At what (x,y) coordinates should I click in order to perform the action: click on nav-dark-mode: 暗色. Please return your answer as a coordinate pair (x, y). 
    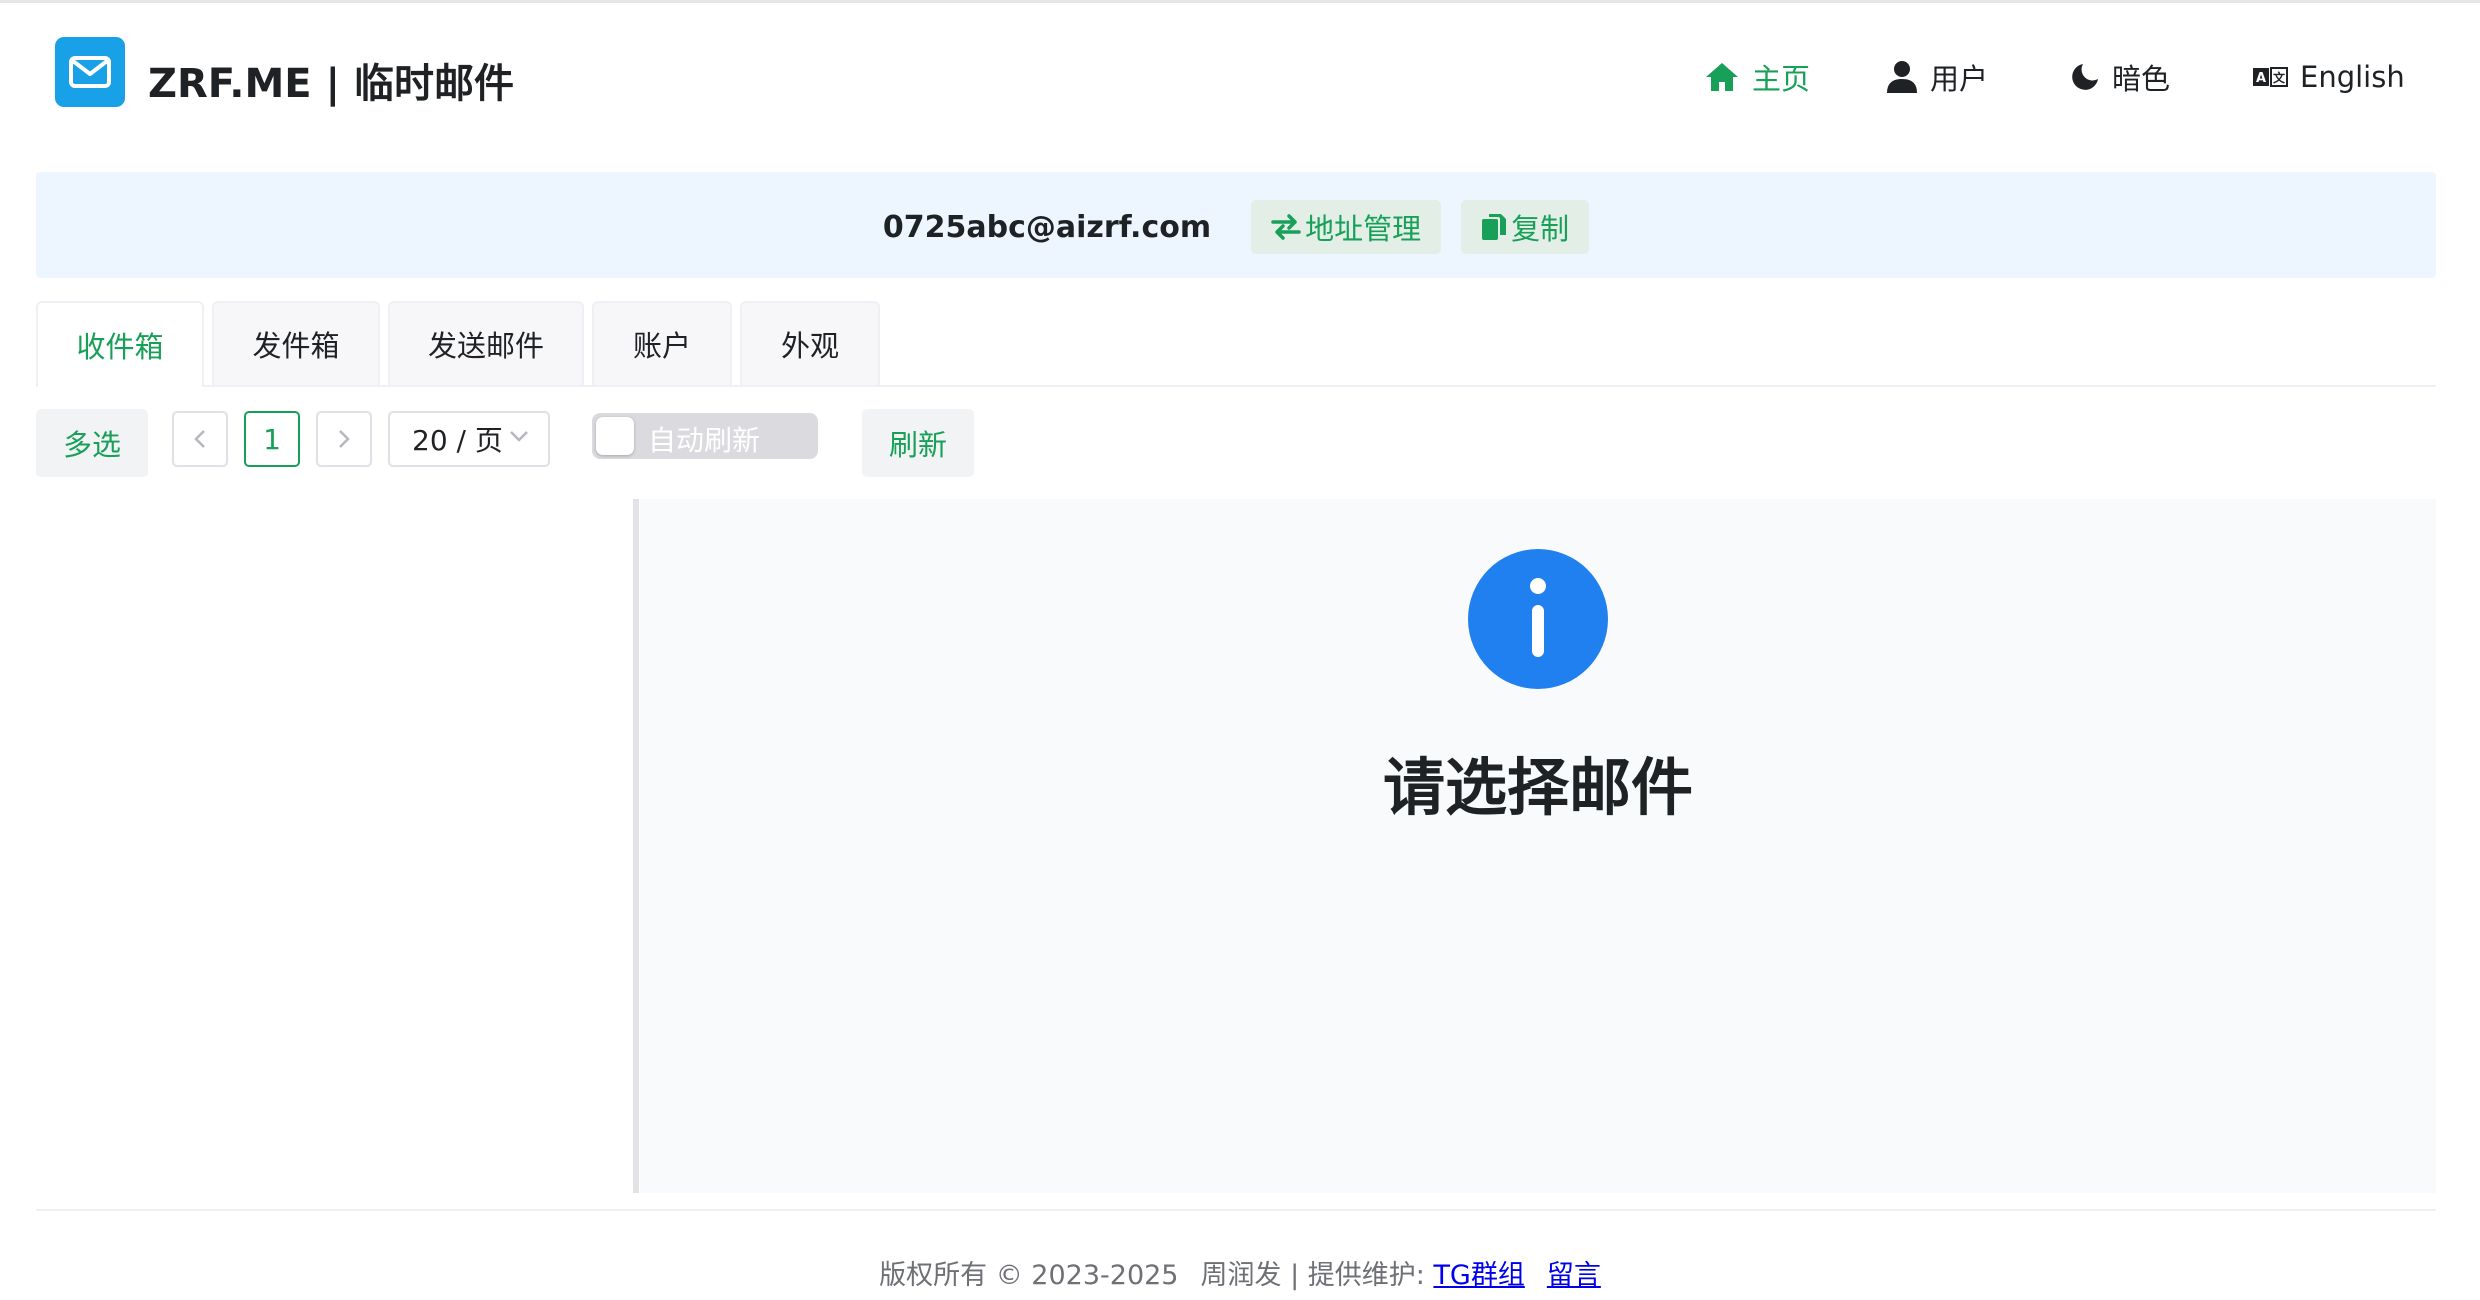
    Looking at the image, I should click on (2120, 77).